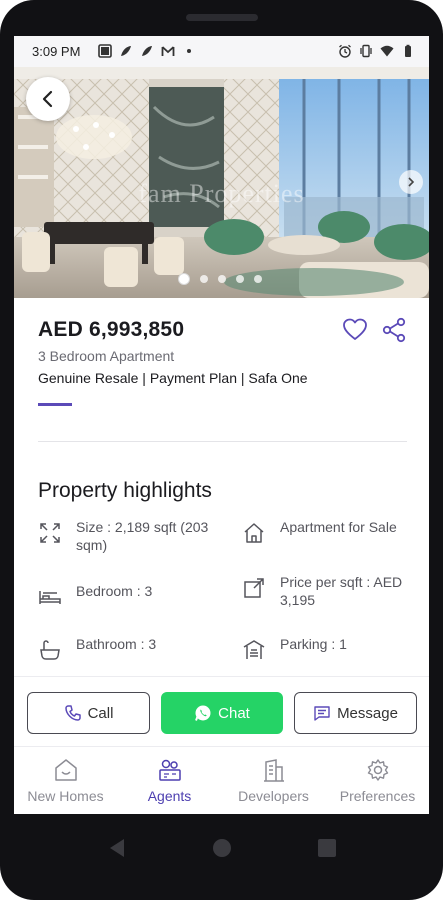 The height and width of the screenshot is (900, 443). I want to click on bed-icon, so click(50, 597).